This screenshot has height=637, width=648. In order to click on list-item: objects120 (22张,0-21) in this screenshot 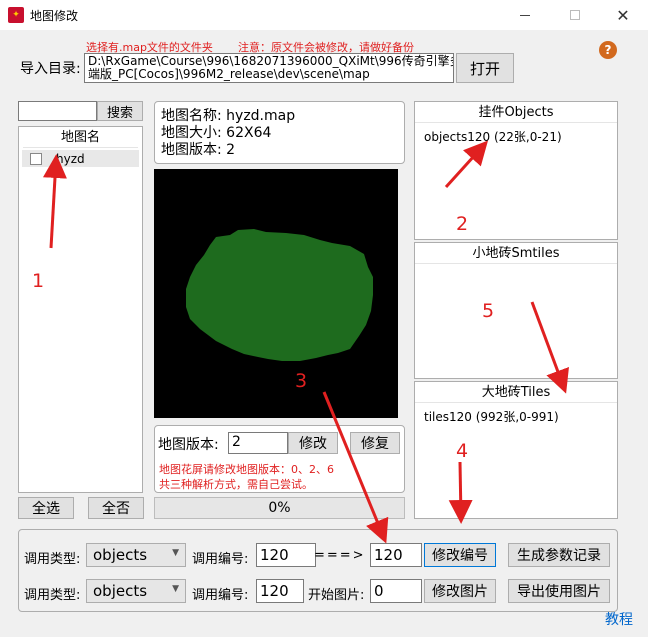, I will do `click(516, 136)`.